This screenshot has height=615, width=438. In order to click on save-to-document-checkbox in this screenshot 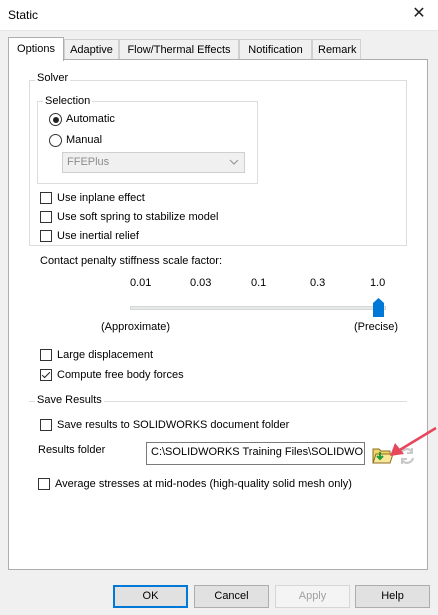, I will do `click(46, 425)`.